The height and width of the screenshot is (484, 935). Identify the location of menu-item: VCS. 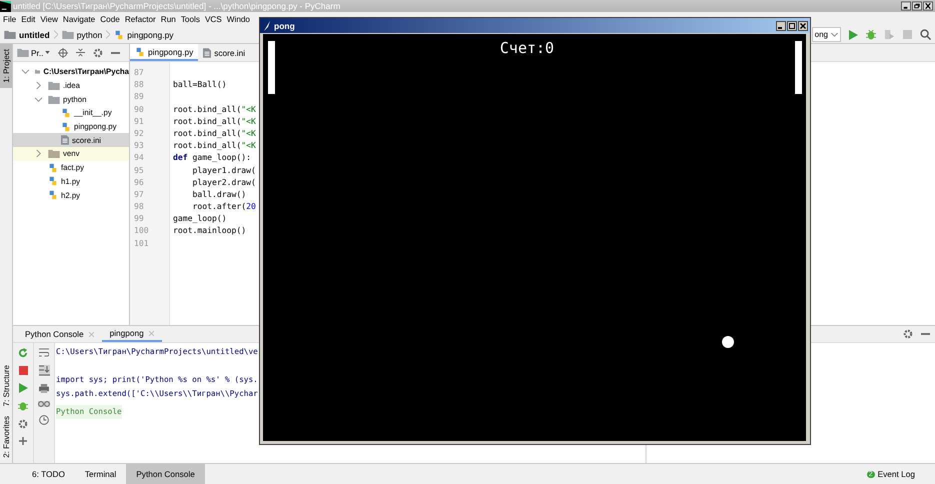
(213, 19).